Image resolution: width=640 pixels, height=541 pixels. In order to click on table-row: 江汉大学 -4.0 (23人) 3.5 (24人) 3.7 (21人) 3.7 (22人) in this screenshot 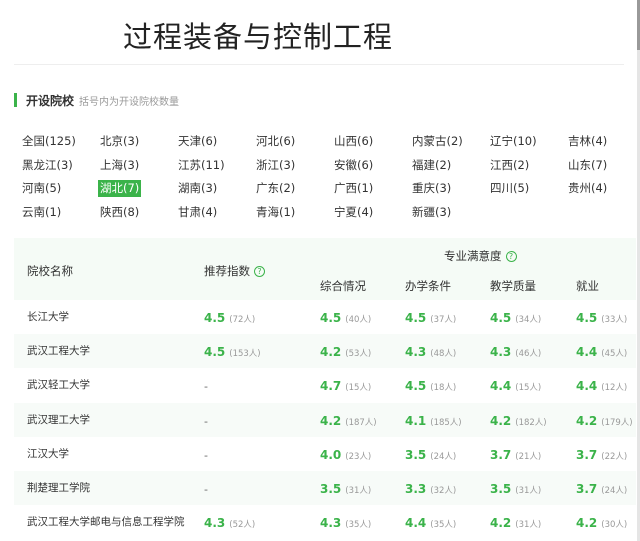, I will do `click(325, 454)`.